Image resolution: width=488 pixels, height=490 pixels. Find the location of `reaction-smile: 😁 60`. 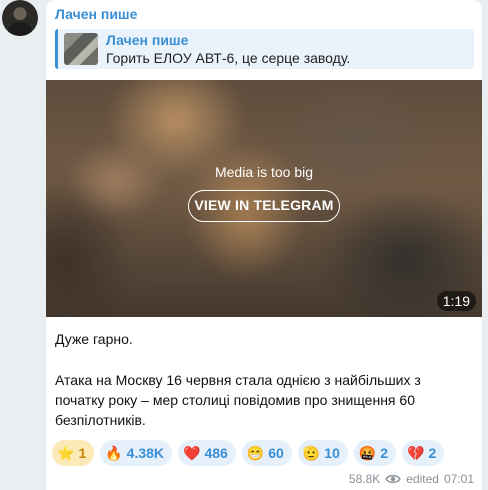

reaction-smile: 😁 60 is located at coordinates (266, 453).